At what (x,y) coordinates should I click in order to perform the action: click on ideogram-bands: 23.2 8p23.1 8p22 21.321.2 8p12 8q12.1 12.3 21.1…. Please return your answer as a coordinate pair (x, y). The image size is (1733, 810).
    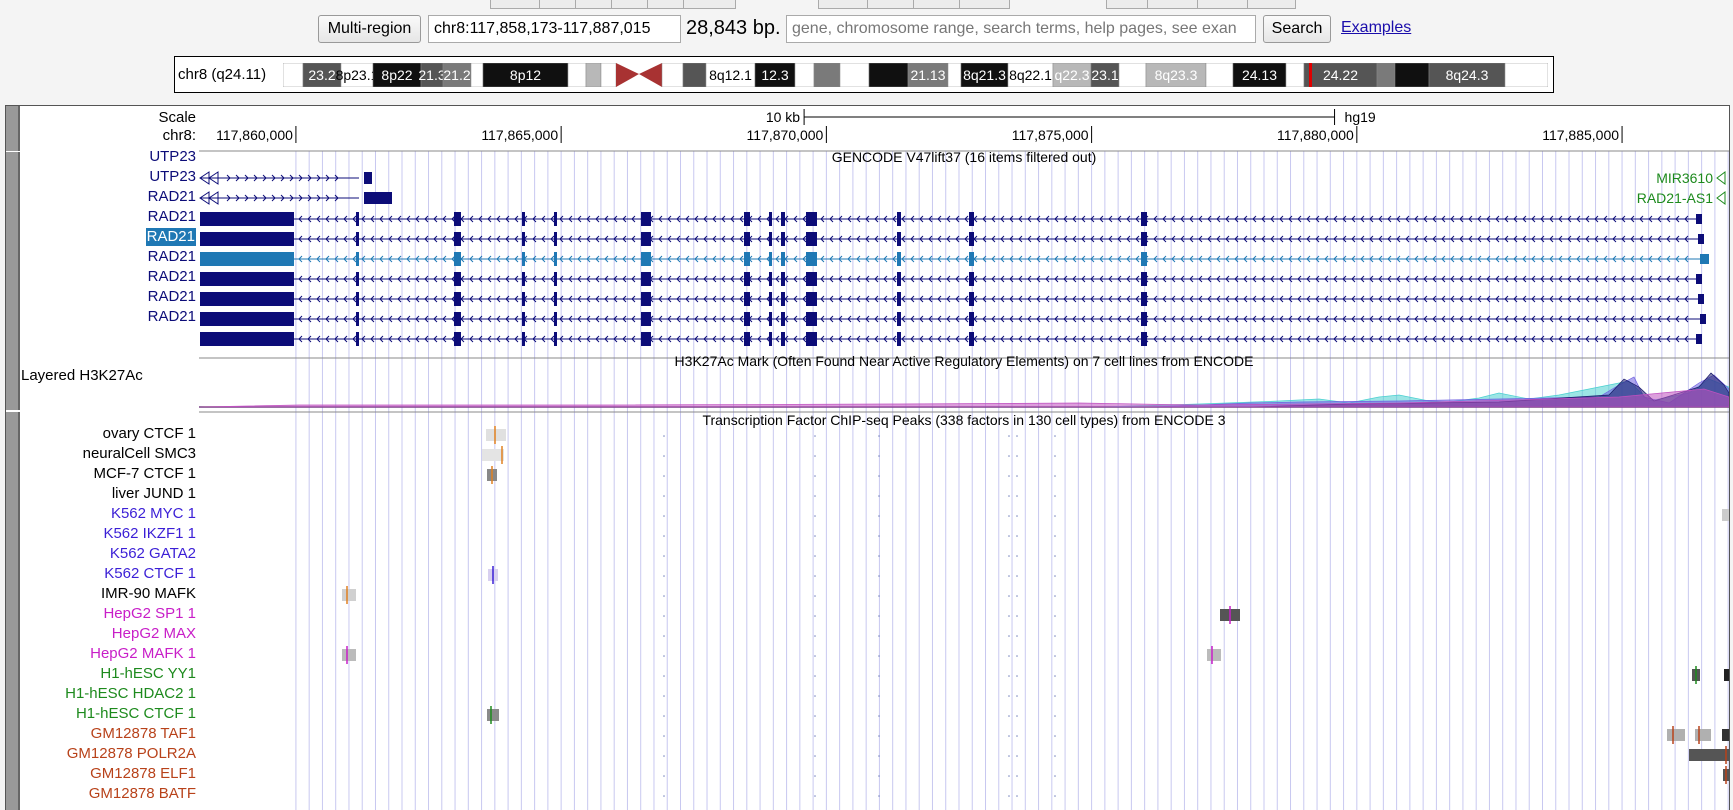
    Looking at the image, I should click on (915, 75).